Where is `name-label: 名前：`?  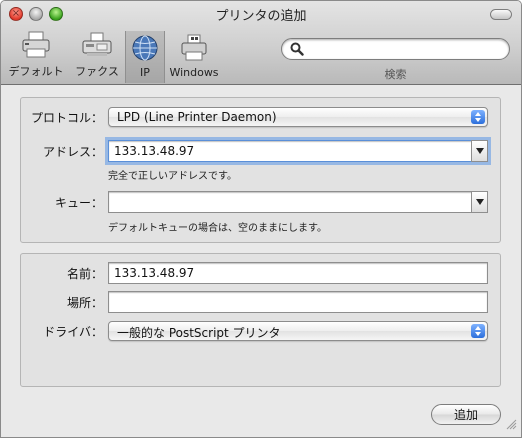
name-label: 名前： is located at coordinates (84, 274).